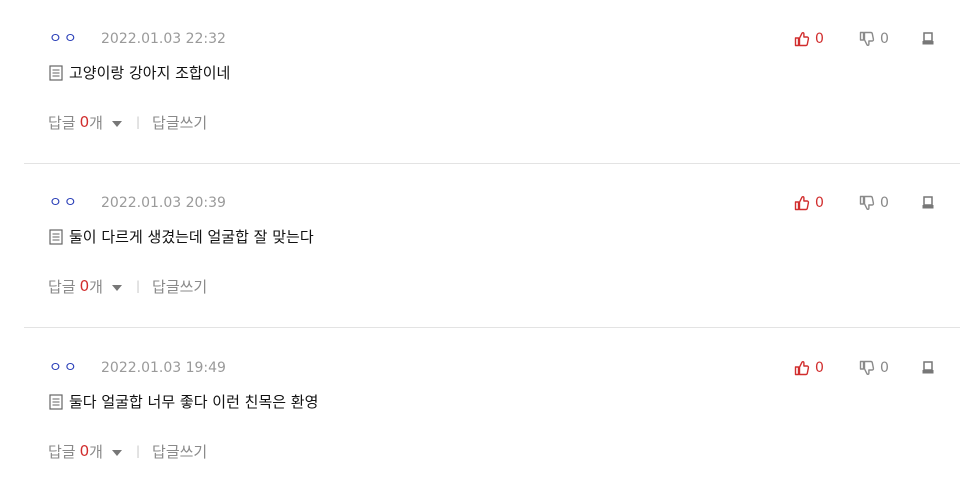 The image size is (960, 493). Describe the element at coordinates (194, 402) in the screenshot. I see `comment-text: 둘다 얼굴합 너무 좋다 이런 친목은 환영` at that location.